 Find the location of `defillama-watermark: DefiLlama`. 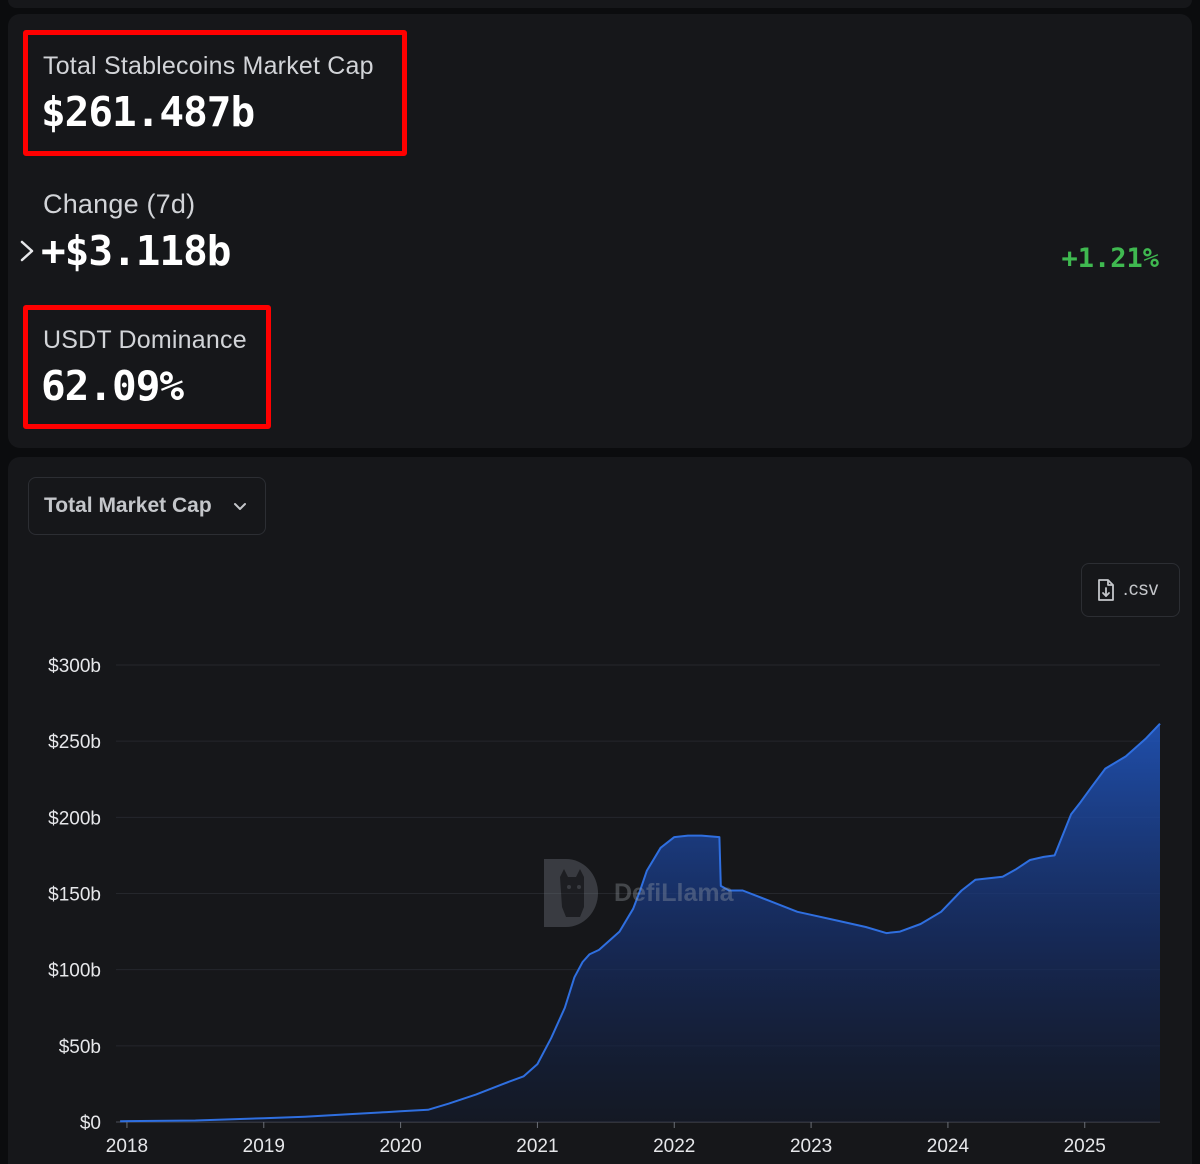

defillama-watermark: DefiLlama is located at coordinates (645, 893).